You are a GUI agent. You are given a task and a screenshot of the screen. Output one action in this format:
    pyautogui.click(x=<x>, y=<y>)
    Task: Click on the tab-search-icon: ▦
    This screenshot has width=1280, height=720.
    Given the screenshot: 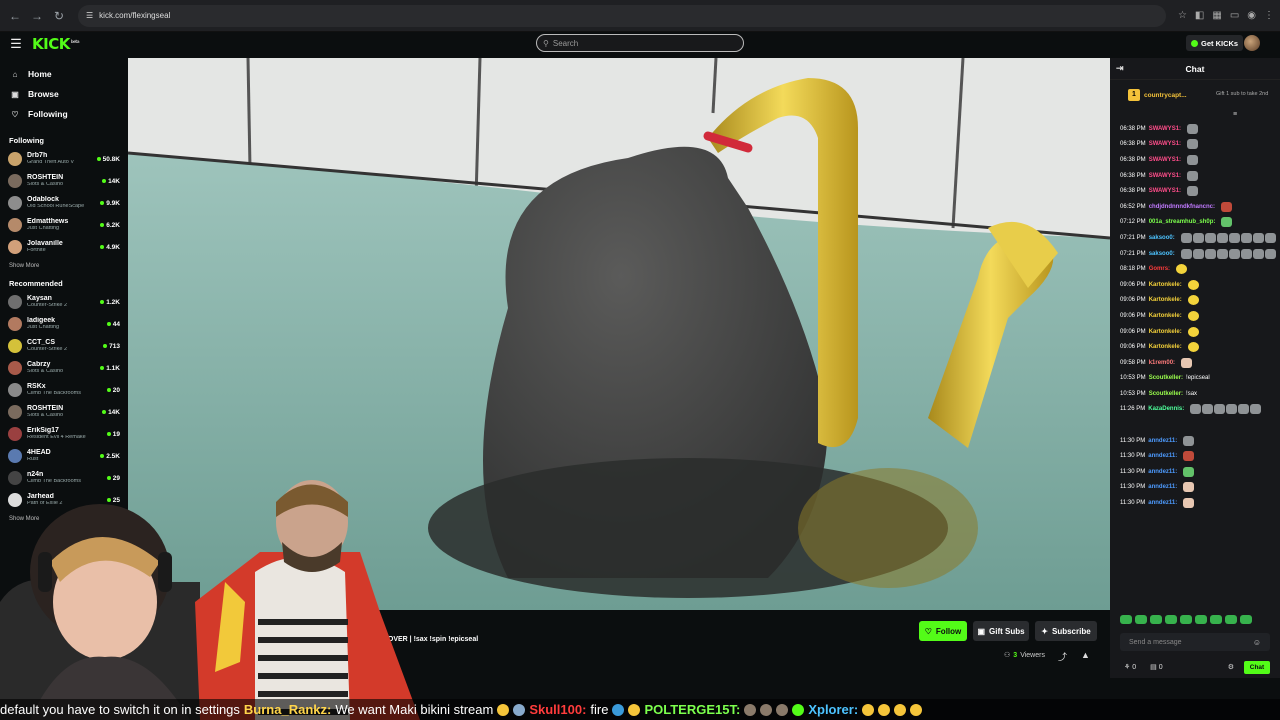 What is the action you would take?
    pyautogui.click(x=1216, y=15)
    